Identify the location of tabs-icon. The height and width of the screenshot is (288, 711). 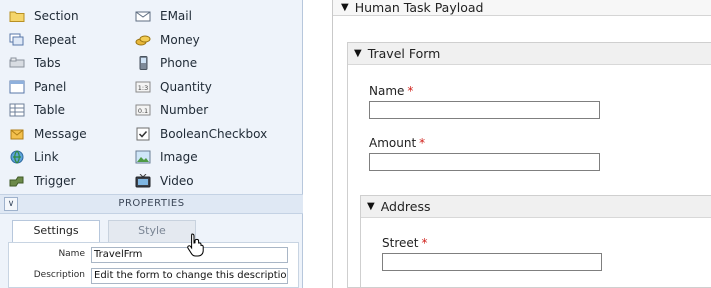
(17, 63).